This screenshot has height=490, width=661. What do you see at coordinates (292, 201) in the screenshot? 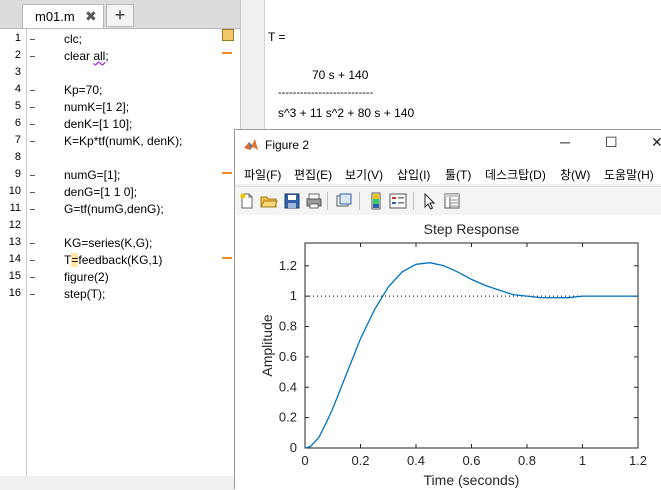
I see `save-icon` at bounding box center [292, 201].